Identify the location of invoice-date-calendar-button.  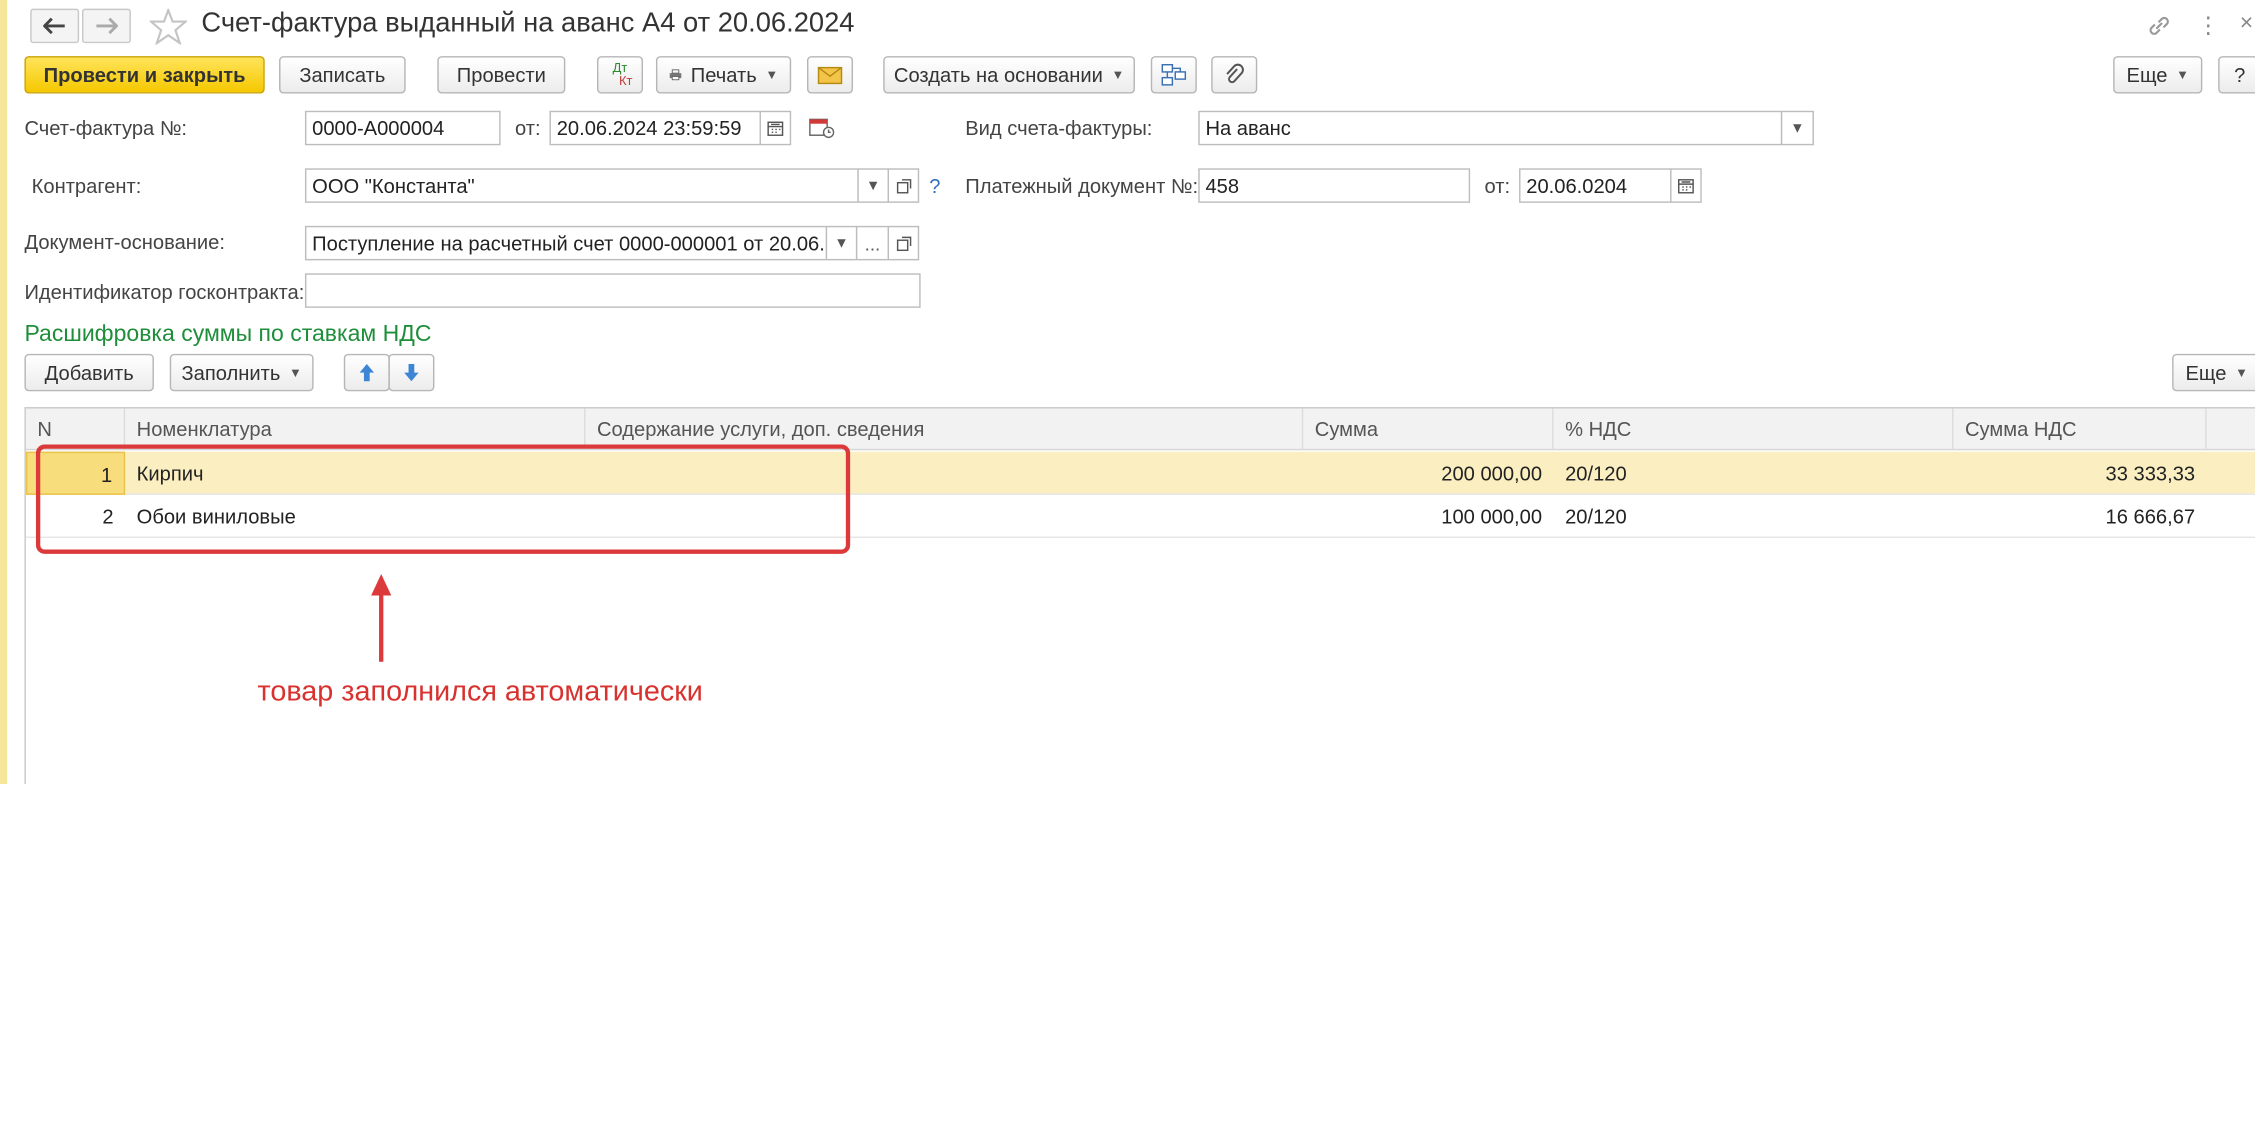
(775, 128).